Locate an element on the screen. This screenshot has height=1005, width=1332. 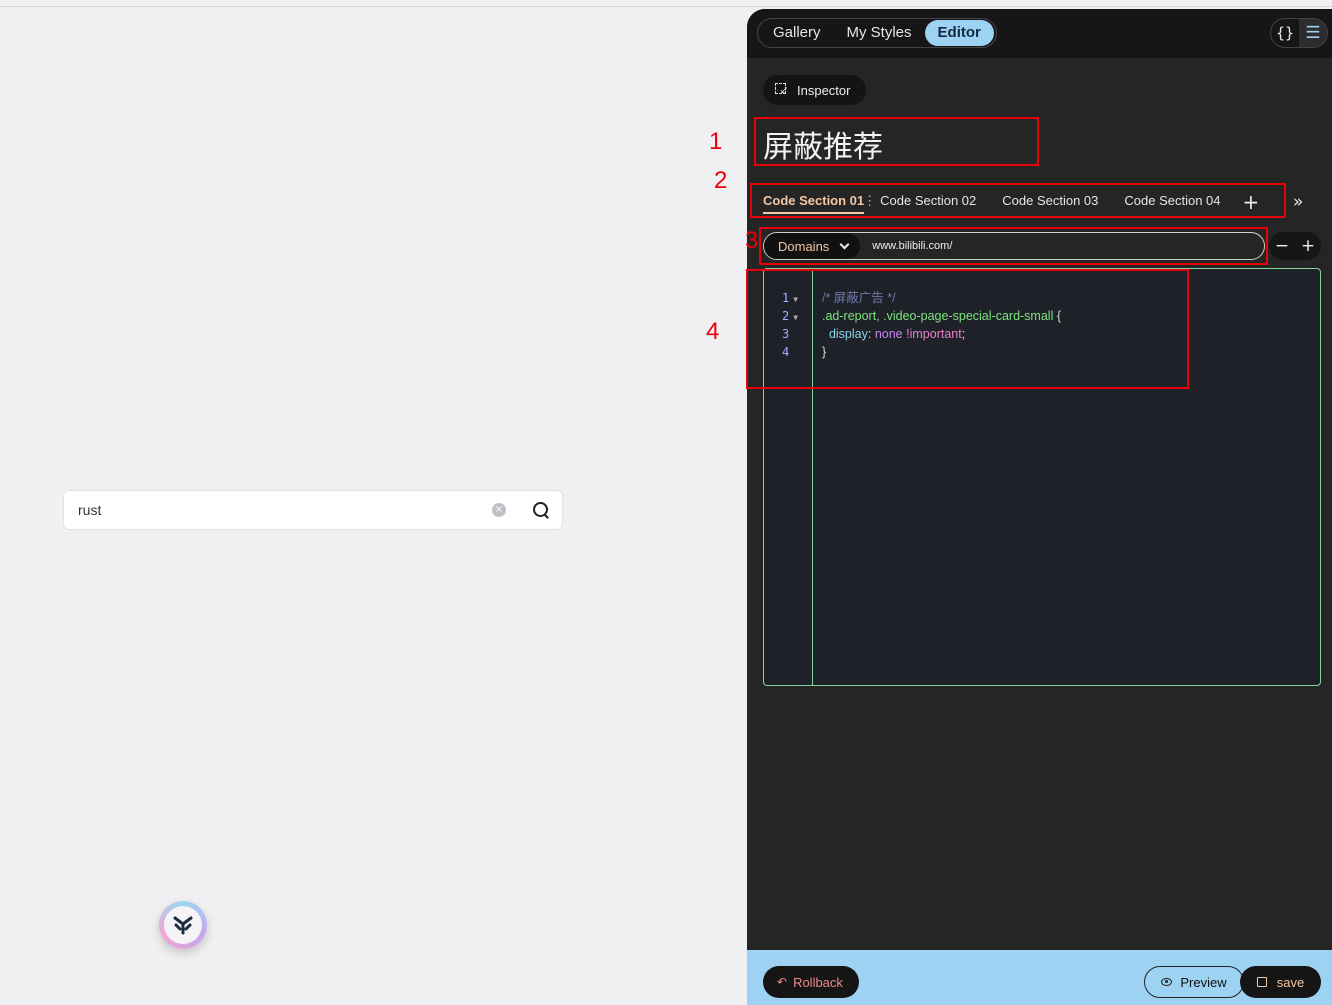
more-sections-icon: » is located at coordinates (1298, 202).